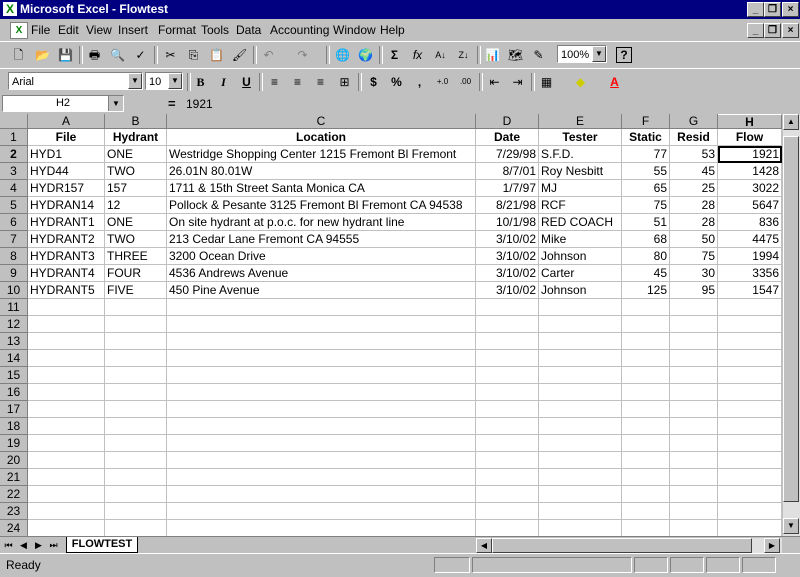 This screenshot has height=577, width=800. Describe the element at coordinates (14, 121) in the screenshot. I see `select-all-corner` at that location.